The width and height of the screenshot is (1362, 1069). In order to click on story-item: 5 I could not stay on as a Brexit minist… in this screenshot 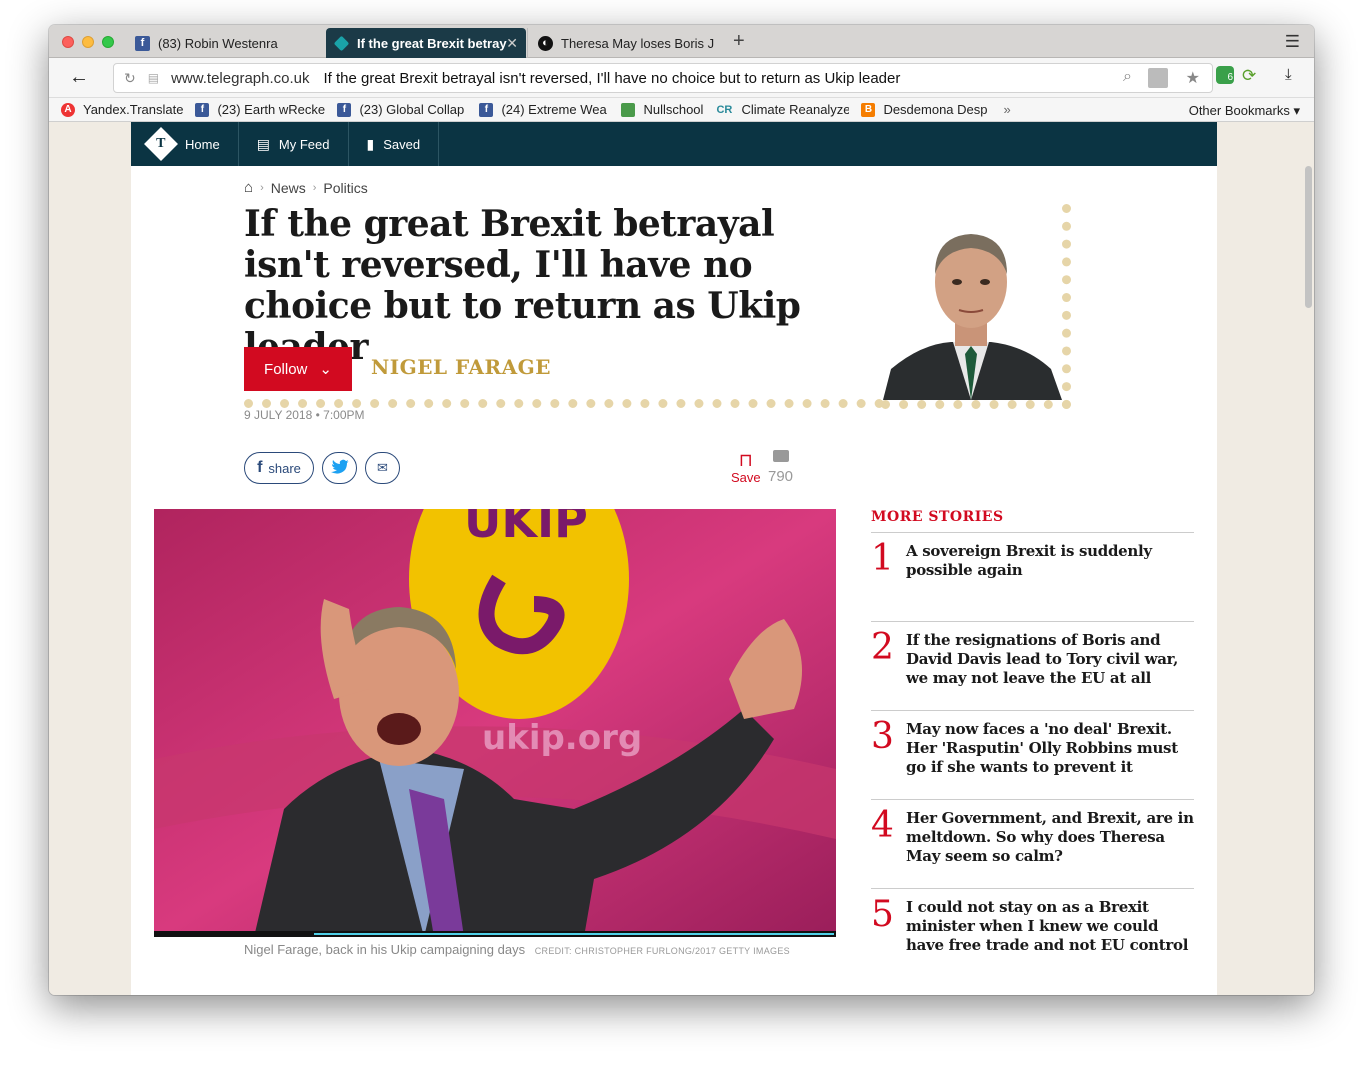, I will do `click(1032, 933)`.